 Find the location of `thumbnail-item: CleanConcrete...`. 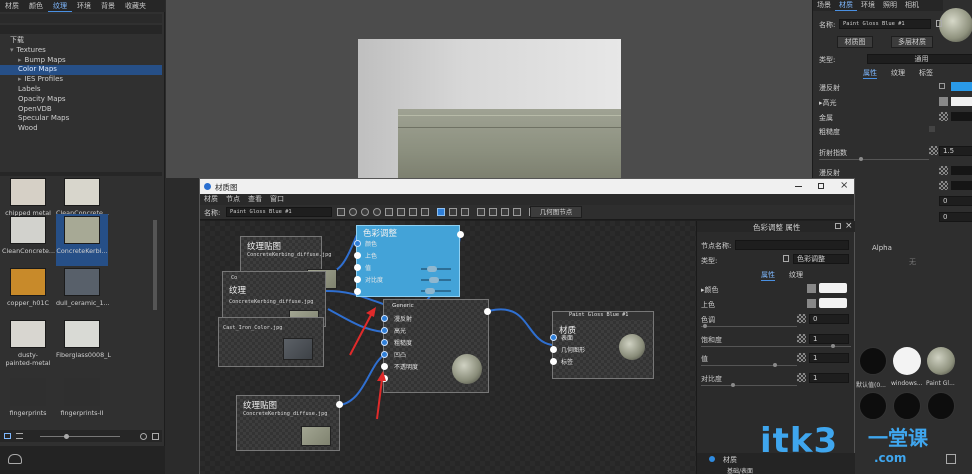

thumbnail-item: CleanConcrete... is located at coordinates (28, 235).